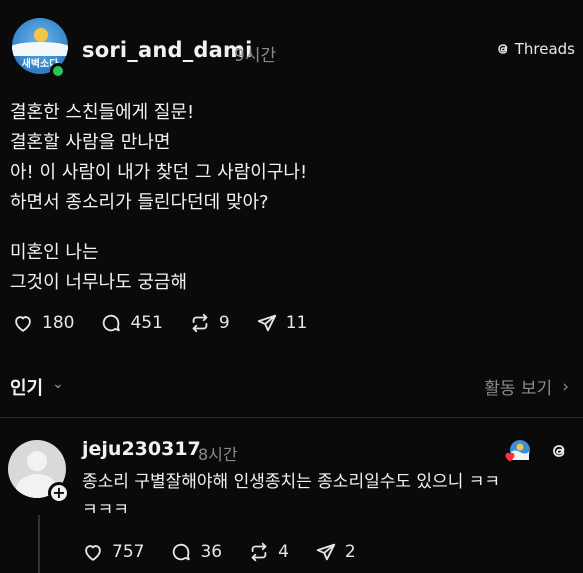 This screenshot has height=573, width=583. Describe the element at coordinates (268, 552) in the screenshot. I see `reply-repost-button: 4` at that location.